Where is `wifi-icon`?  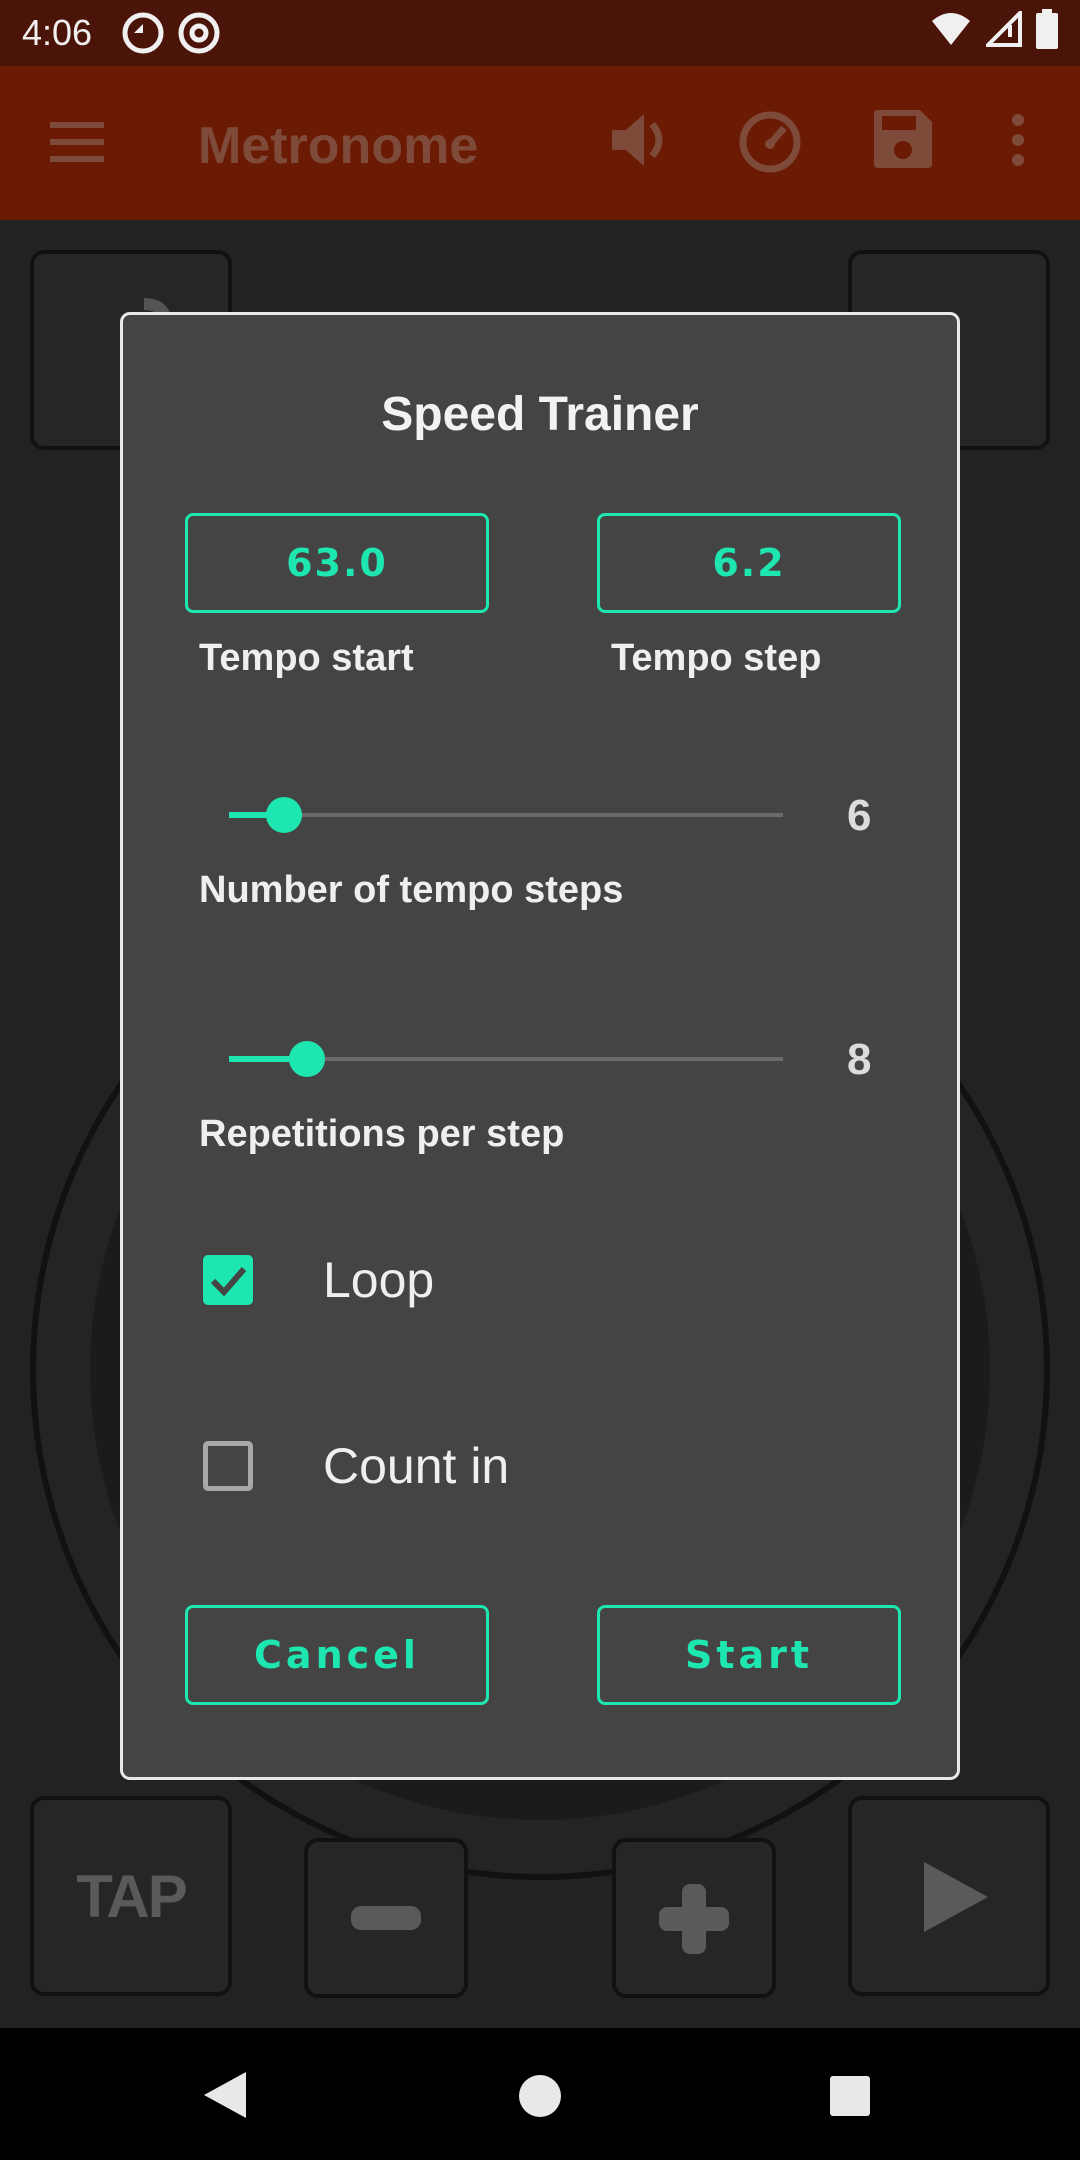 wifi-icon is located at coordinates (951, 33).